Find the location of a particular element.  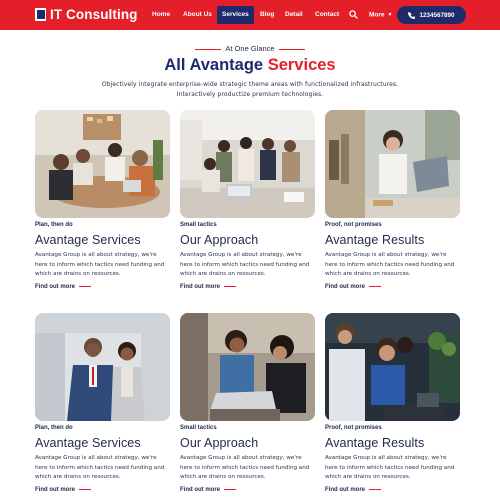

business-pair-photo is located at coordinates (102, 367).